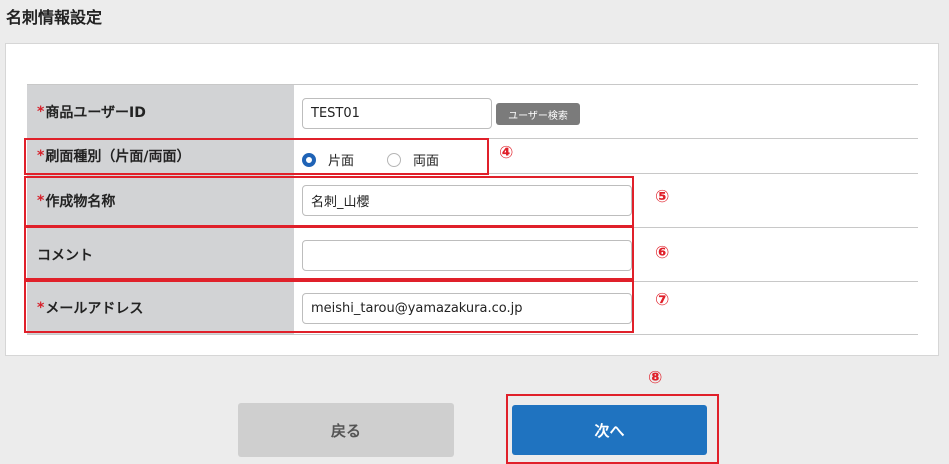 This screenshot has height=464, width=949. What do you see at coordinates (662, 253) in the screenshot?
I see `annotation-number-6: ⑥` at bounding box center [662, 253].